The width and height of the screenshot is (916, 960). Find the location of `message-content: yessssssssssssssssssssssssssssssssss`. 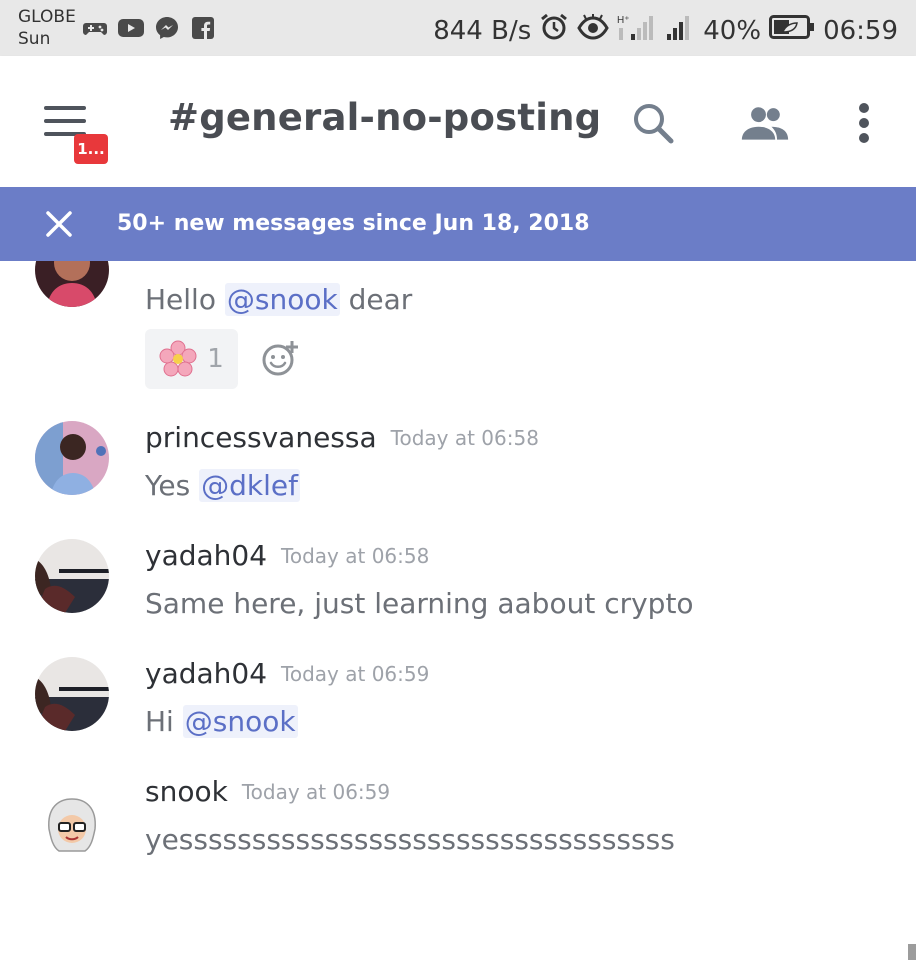

message-content: yessssssssssssssssssssssssssssssssss is located at coordinates (410, 839).